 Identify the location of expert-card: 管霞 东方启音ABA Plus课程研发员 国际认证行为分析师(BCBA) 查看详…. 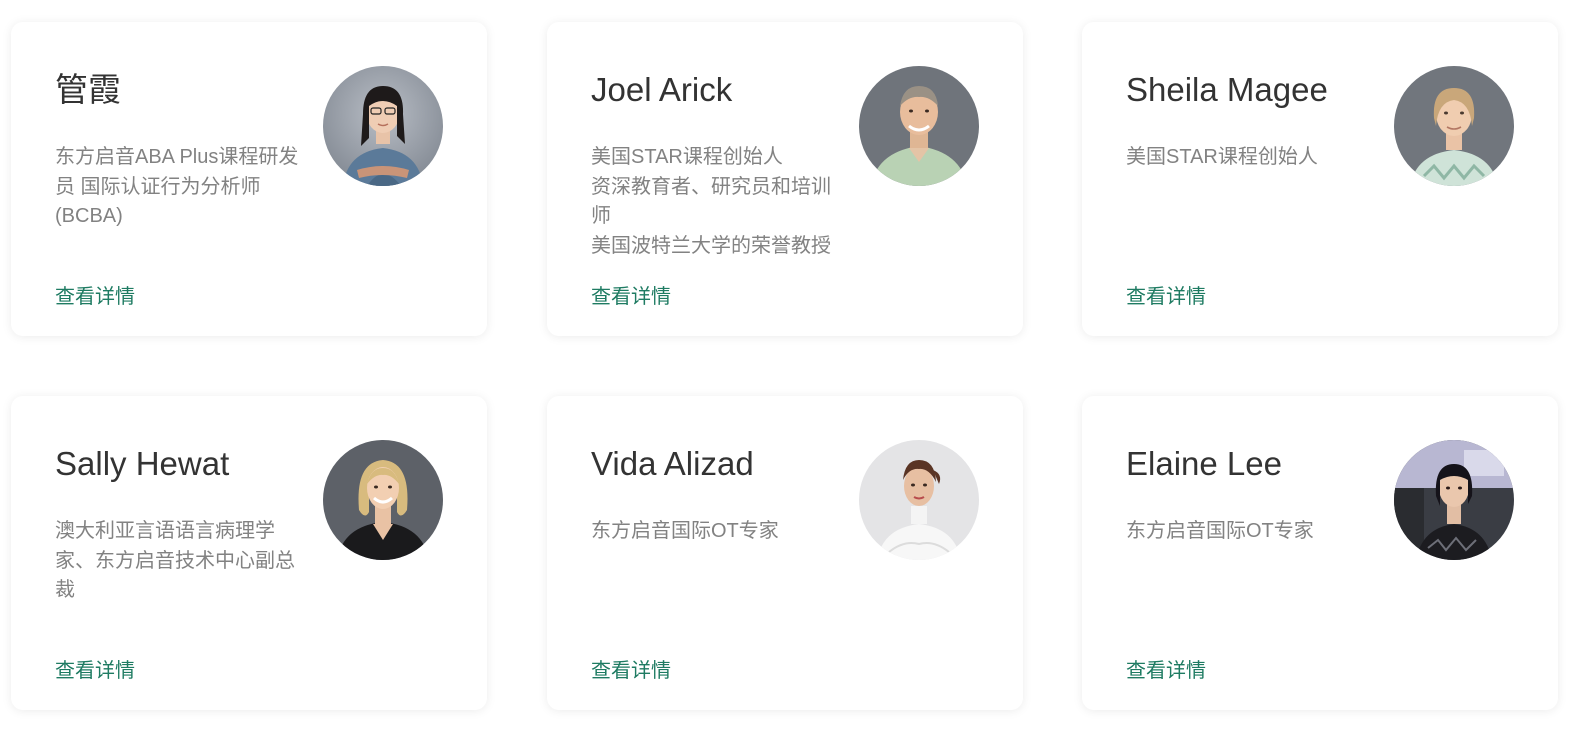
(249, 179).